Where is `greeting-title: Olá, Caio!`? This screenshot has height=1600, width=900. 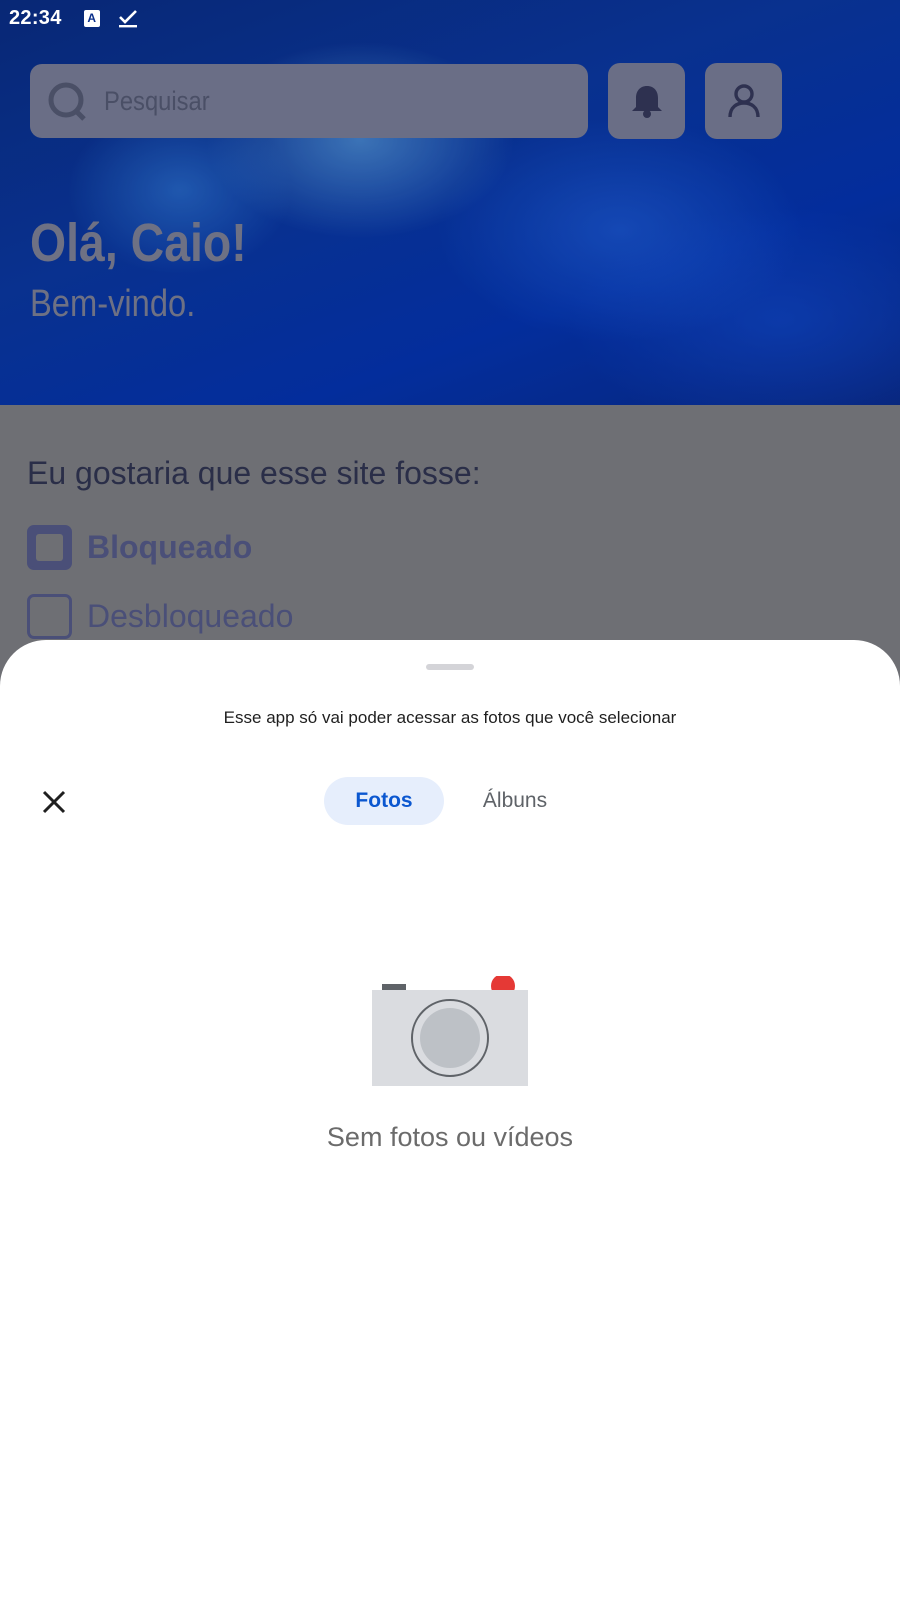
greeting-title: Olá, Caio! is located at coordinates (138, 243).